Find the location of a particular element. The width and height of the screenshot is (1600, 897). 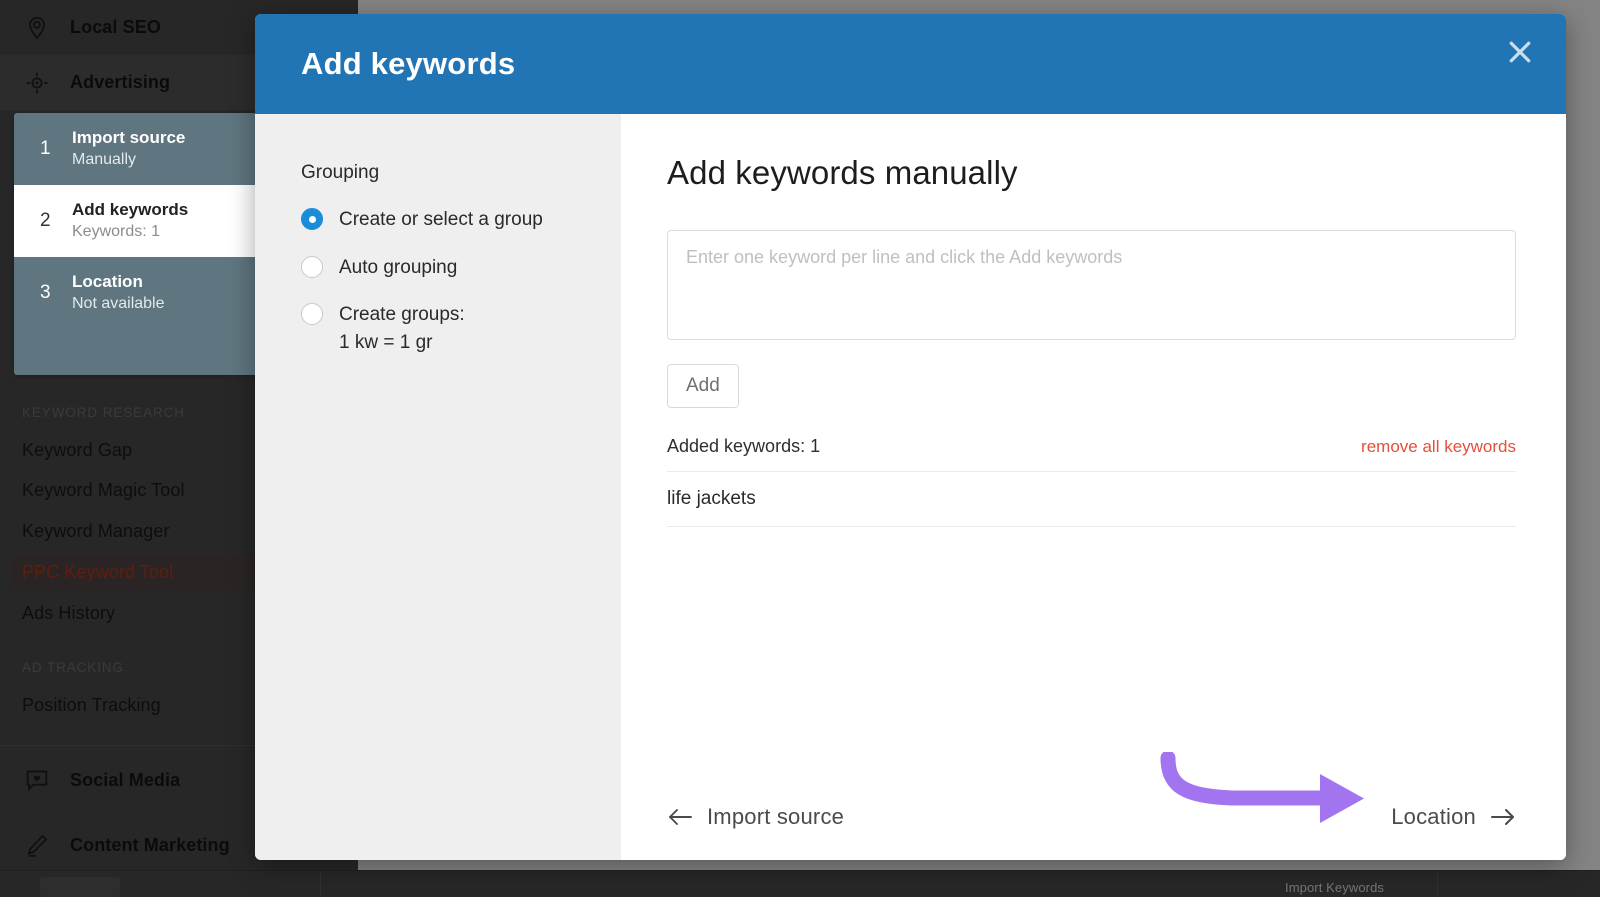

arrow-left-icon is located at coordinates (680, 817).